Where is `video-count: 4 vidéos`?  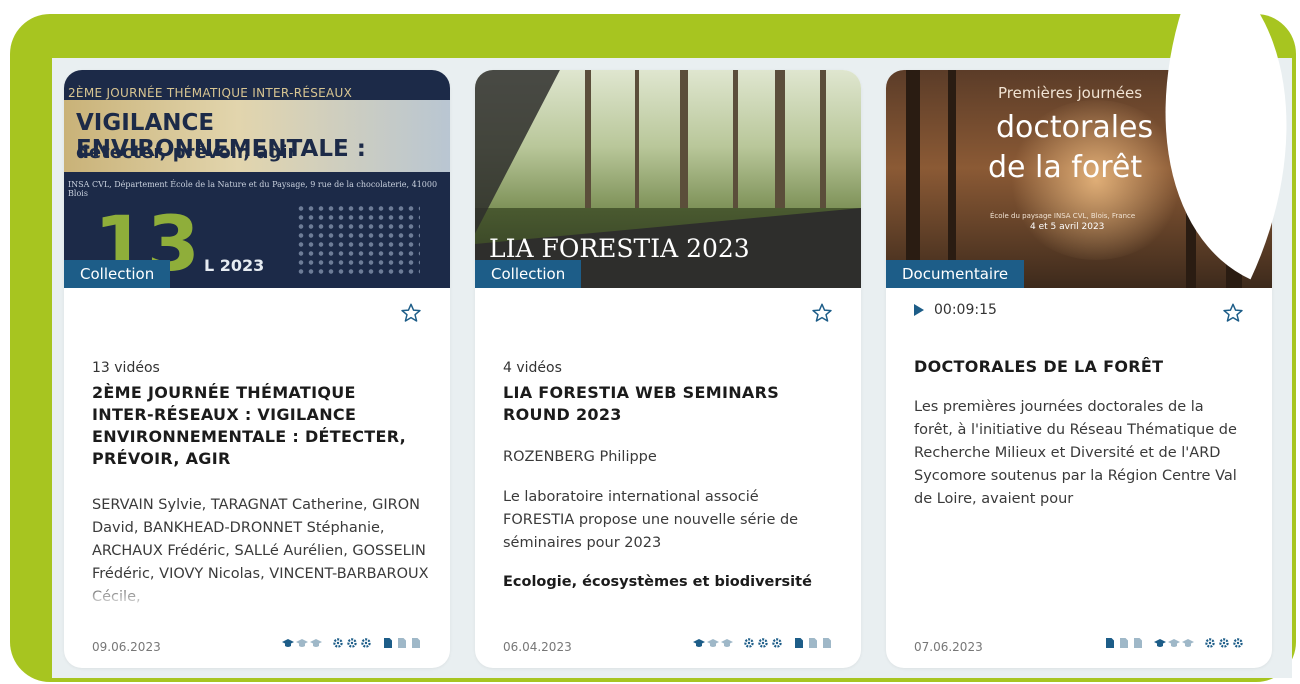
video-count: 4 vidéos is located at coordinates (532, 368).